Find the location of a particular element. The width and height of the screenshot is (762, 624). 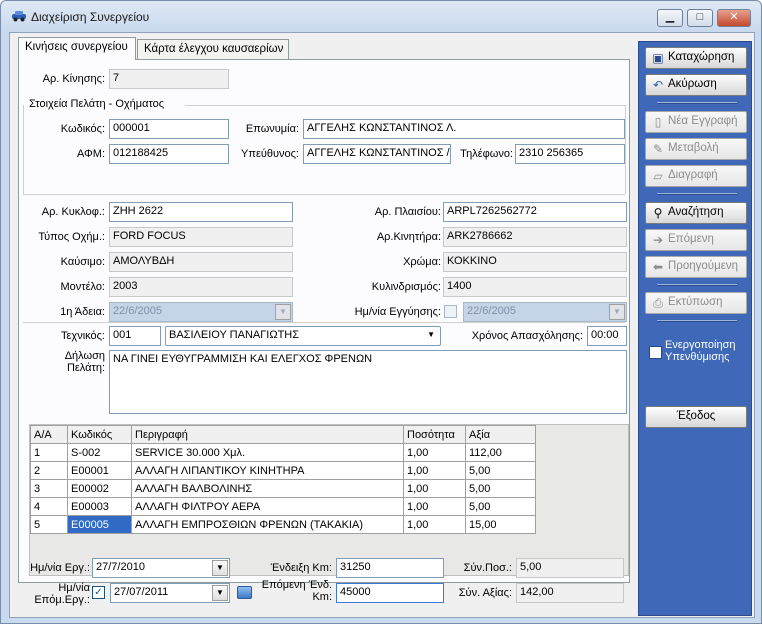

phone-field: 2310 256365 is located at coordinates (570, 154).